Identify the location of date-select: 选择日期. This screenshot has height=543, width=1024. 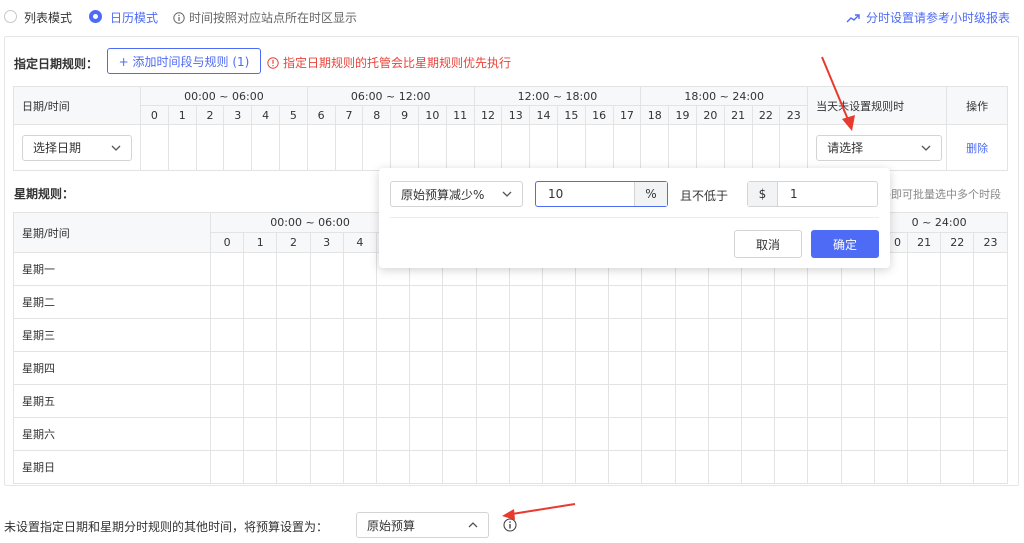
(77, 147).